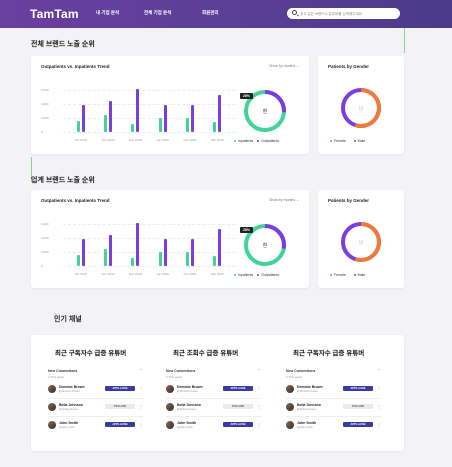  Describe the element at coordinates (42, 132) in the screenshot. I see `y-tick-label: 0` at that location.